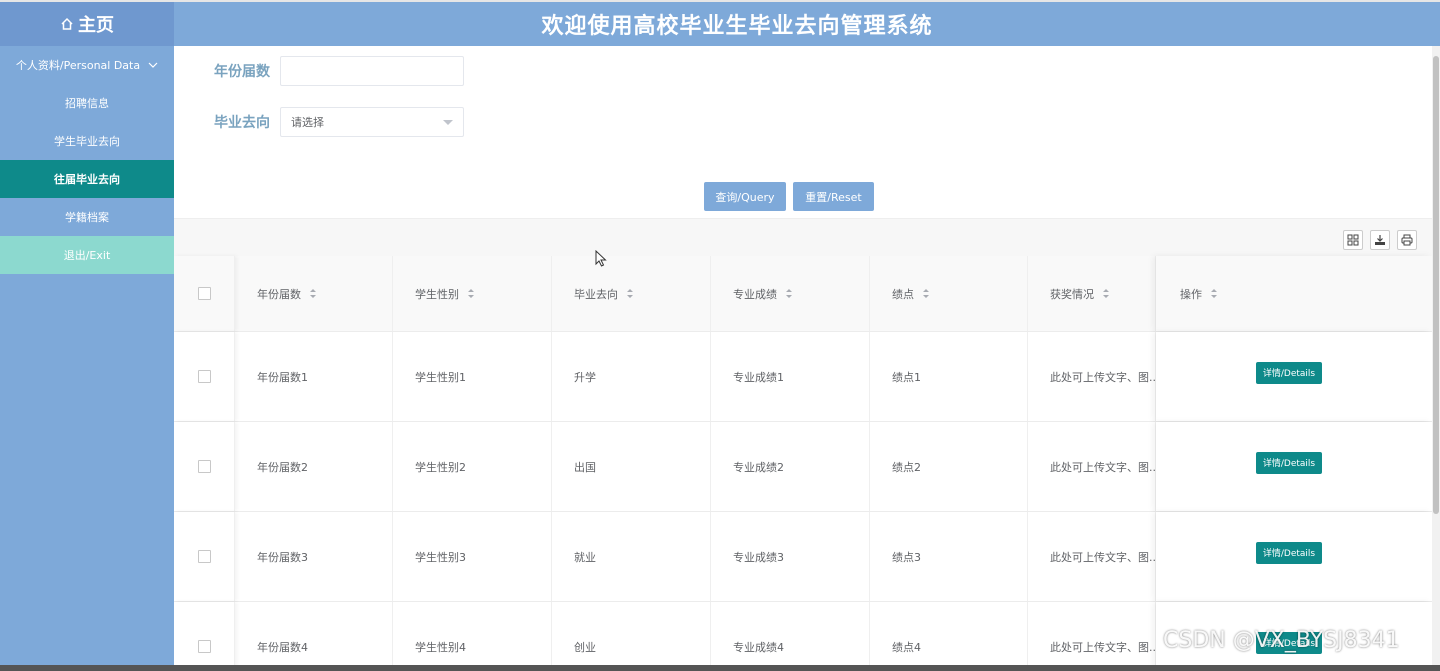  I want to click on column-header-score: 专业成绩, so click(790, 293).